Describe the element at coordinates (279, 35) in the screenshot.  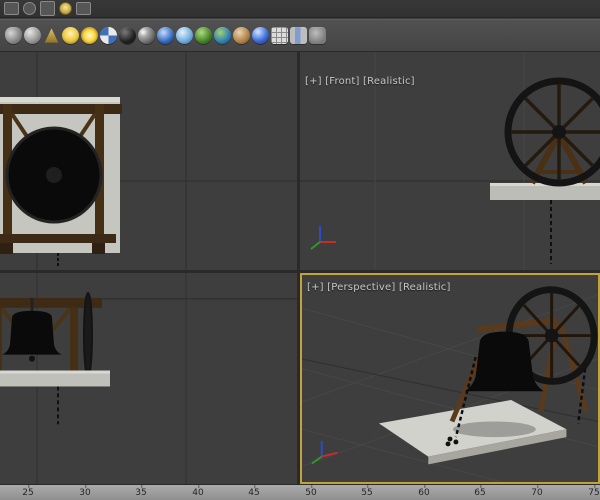
I see `render-grid-icon` at that location.